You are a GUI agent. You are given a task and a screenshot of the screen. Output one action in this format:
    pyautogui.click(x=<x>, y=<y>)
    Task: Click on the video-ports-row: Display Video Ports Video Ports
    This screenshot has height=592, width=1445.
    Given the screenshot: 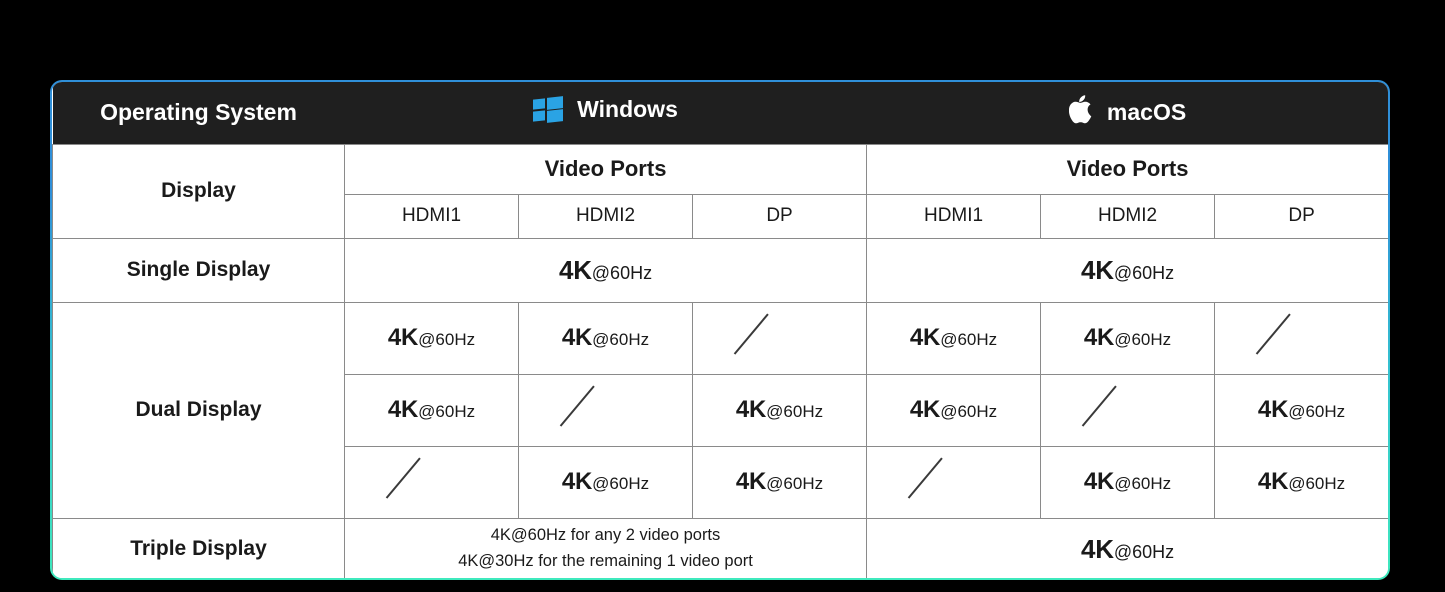 What is the action you would take?
    pyautogui.click(x=720, y=191)
    